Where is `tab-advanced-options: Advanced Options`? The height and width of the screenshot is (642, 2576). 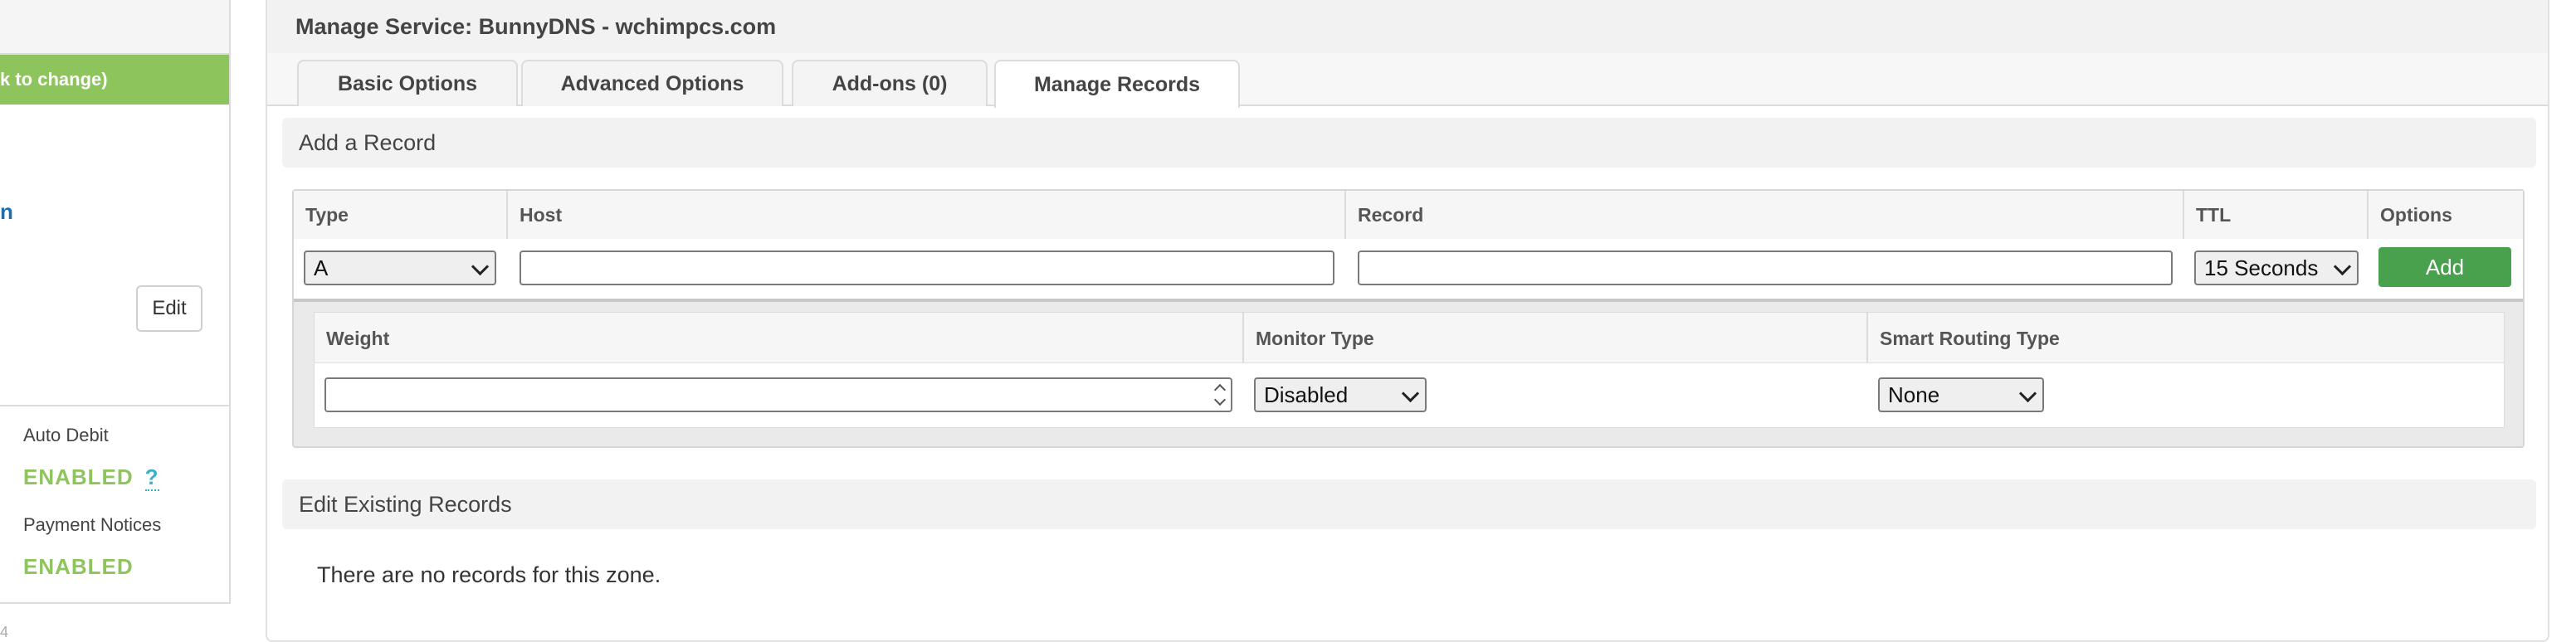 tab-advanced-options: Advanced Options is located at coordinates (652, 83).